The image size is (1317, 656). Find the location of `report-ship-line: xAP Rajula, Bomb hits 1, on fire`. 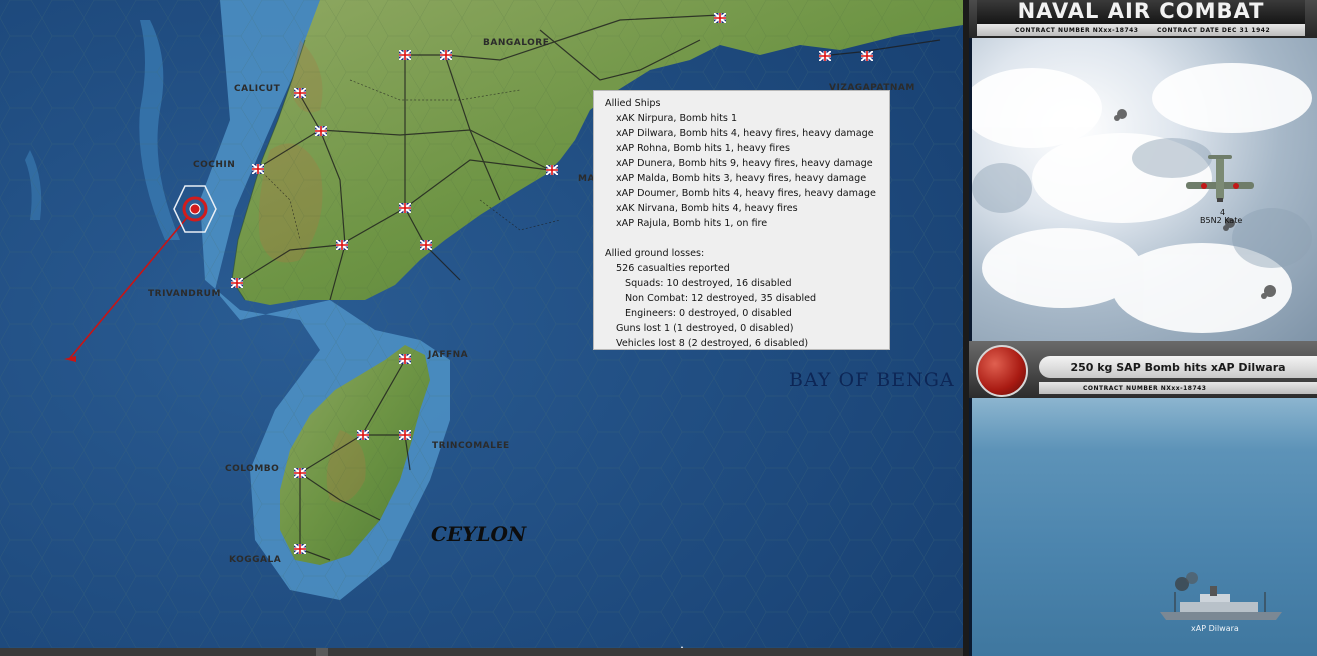

report-ship-line: xAP Rajula, Bomb hits 1, on fire is located at coordinates (692, 223).